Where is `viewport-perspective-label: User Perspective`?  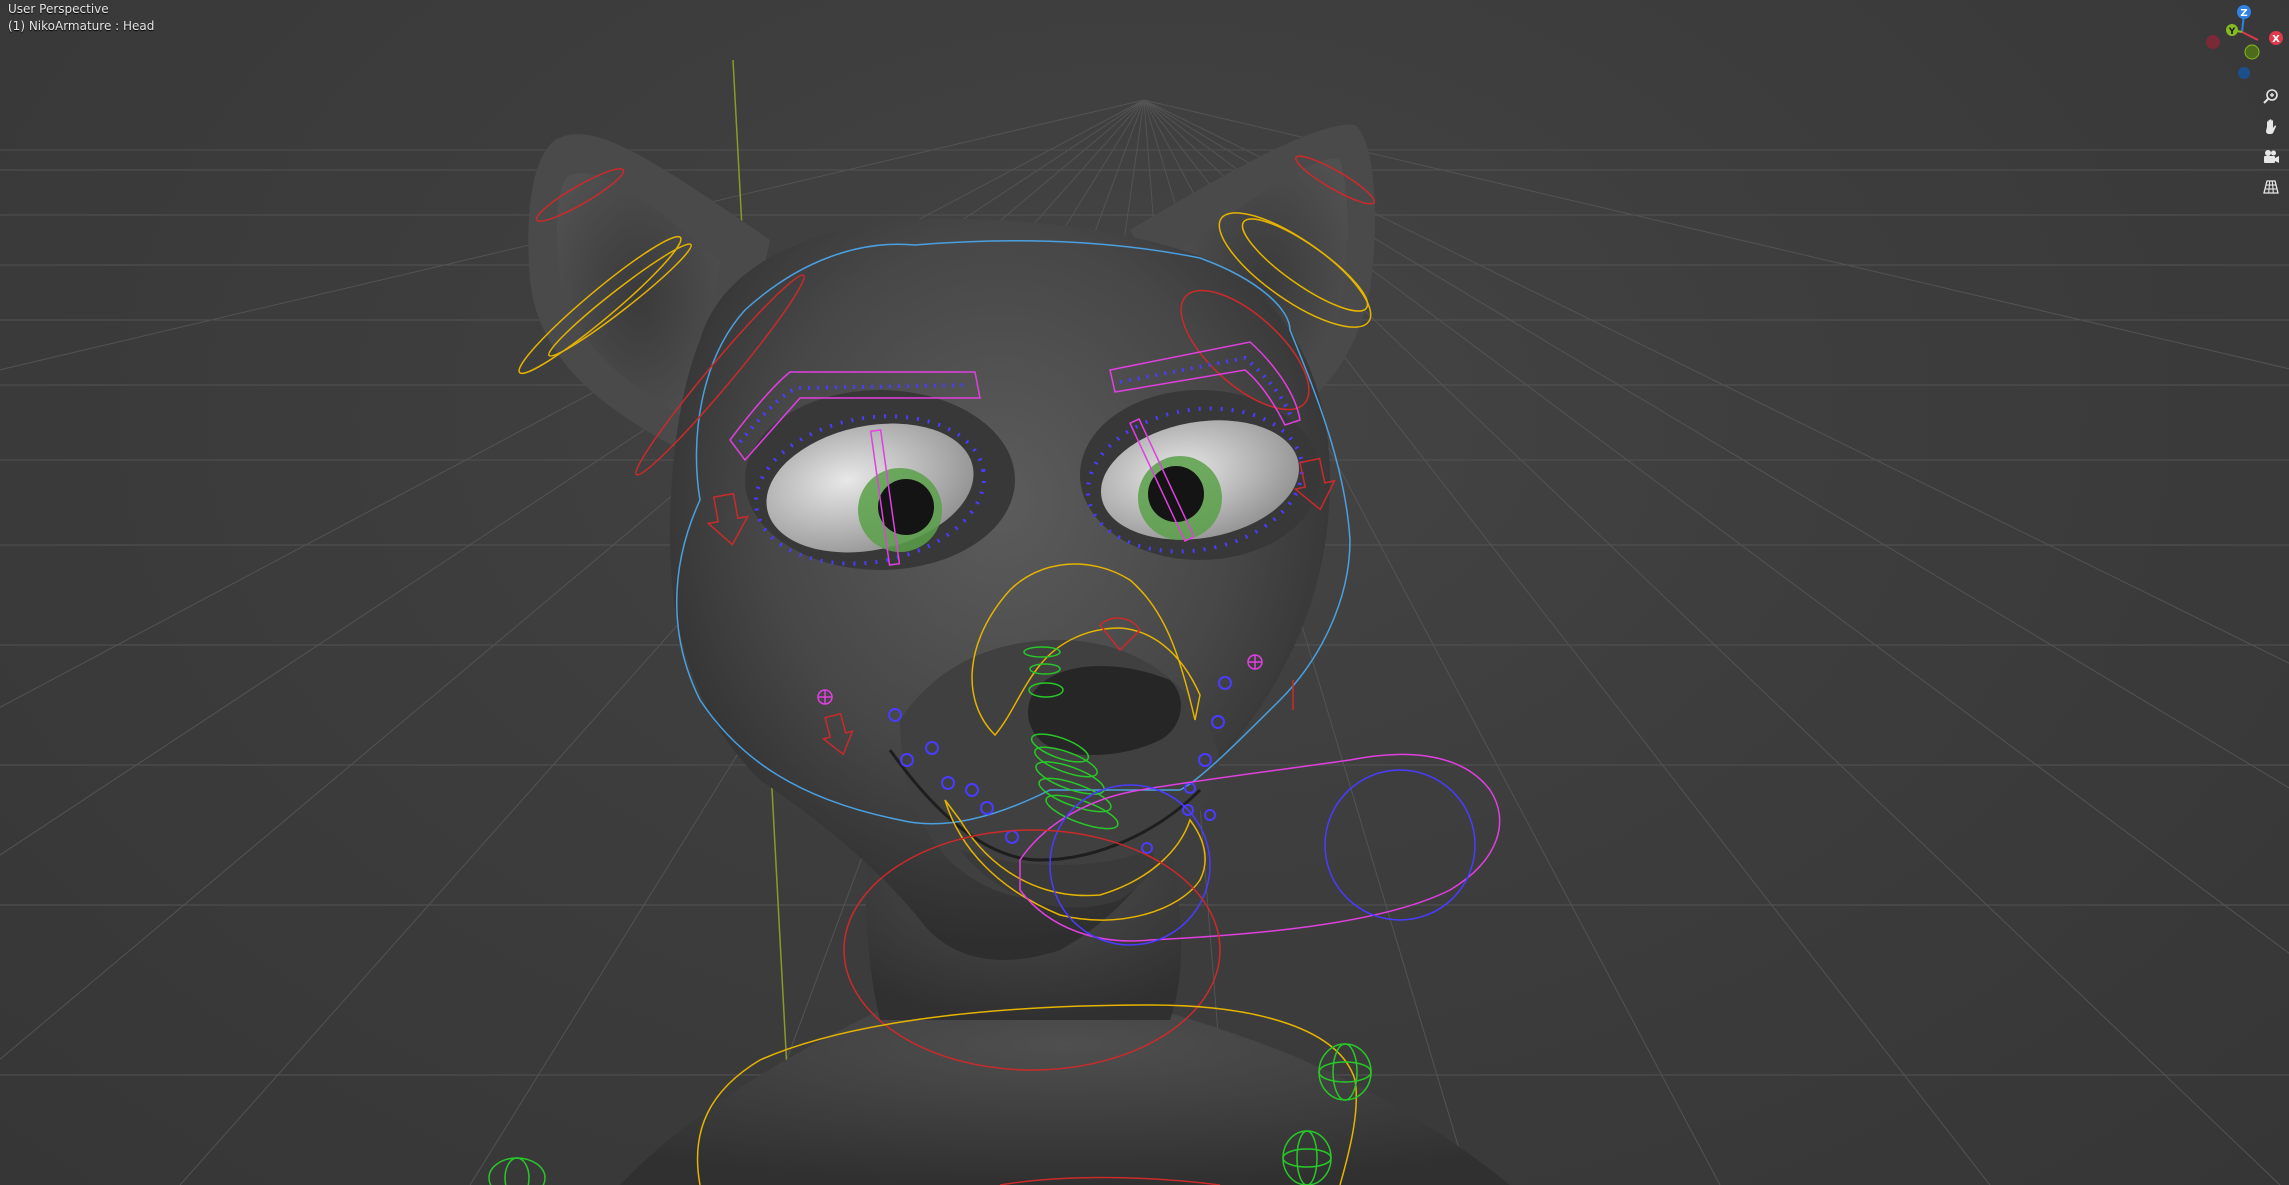
viewport-perspective-label: User Perspective is located at coordinates (58, 9).